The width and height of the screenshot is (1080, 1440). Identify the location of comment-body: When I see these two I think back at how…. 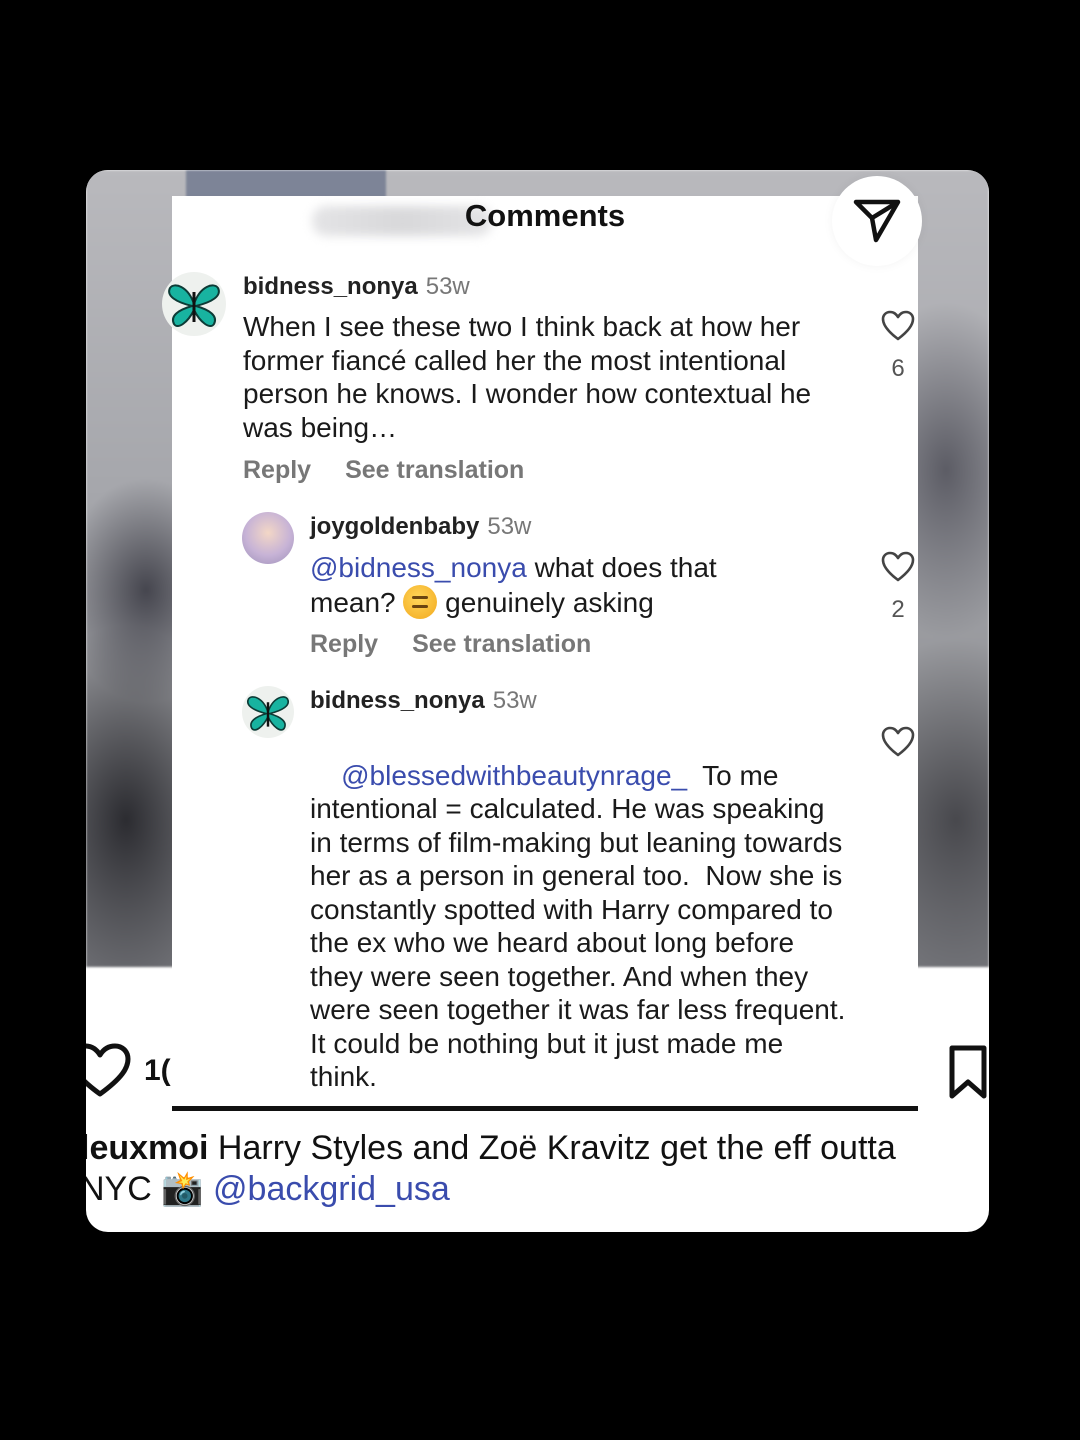
(527, 377).